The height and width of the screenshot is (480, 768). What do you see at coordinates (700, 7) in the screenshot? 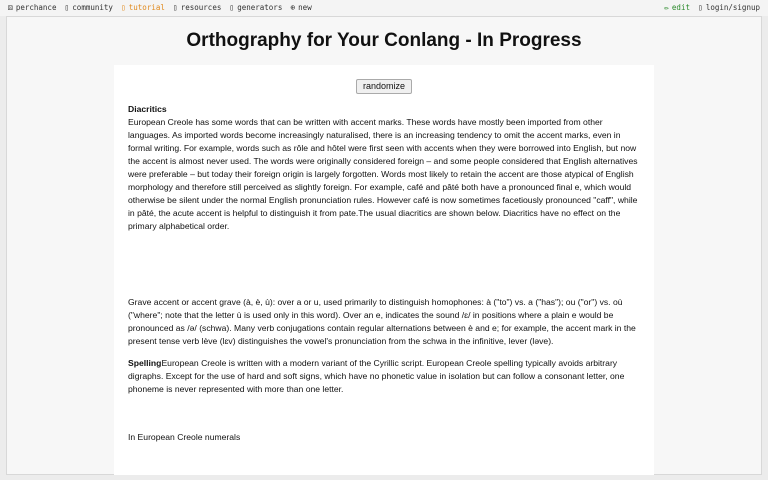
I see `user-icon: ▯` at bounding box center [700, 7].